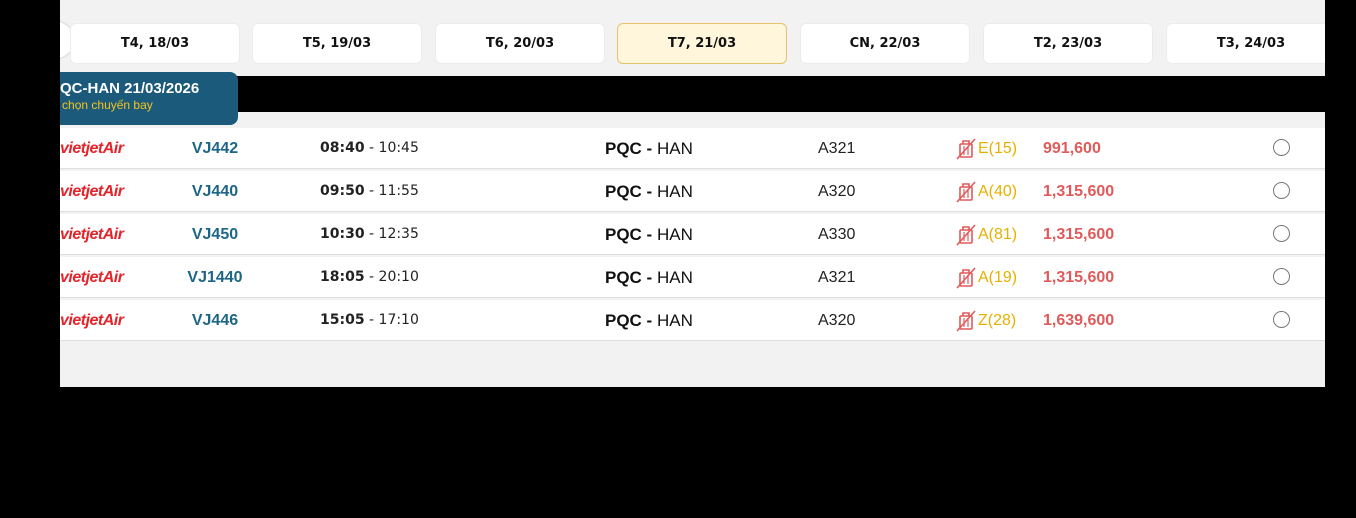 This screenshot has height=518, width=1356. What do you see at coordinates (155, 43) in the screenshot?
I see `date-tab: T4, 18/03` at bounding box center [155, 43].